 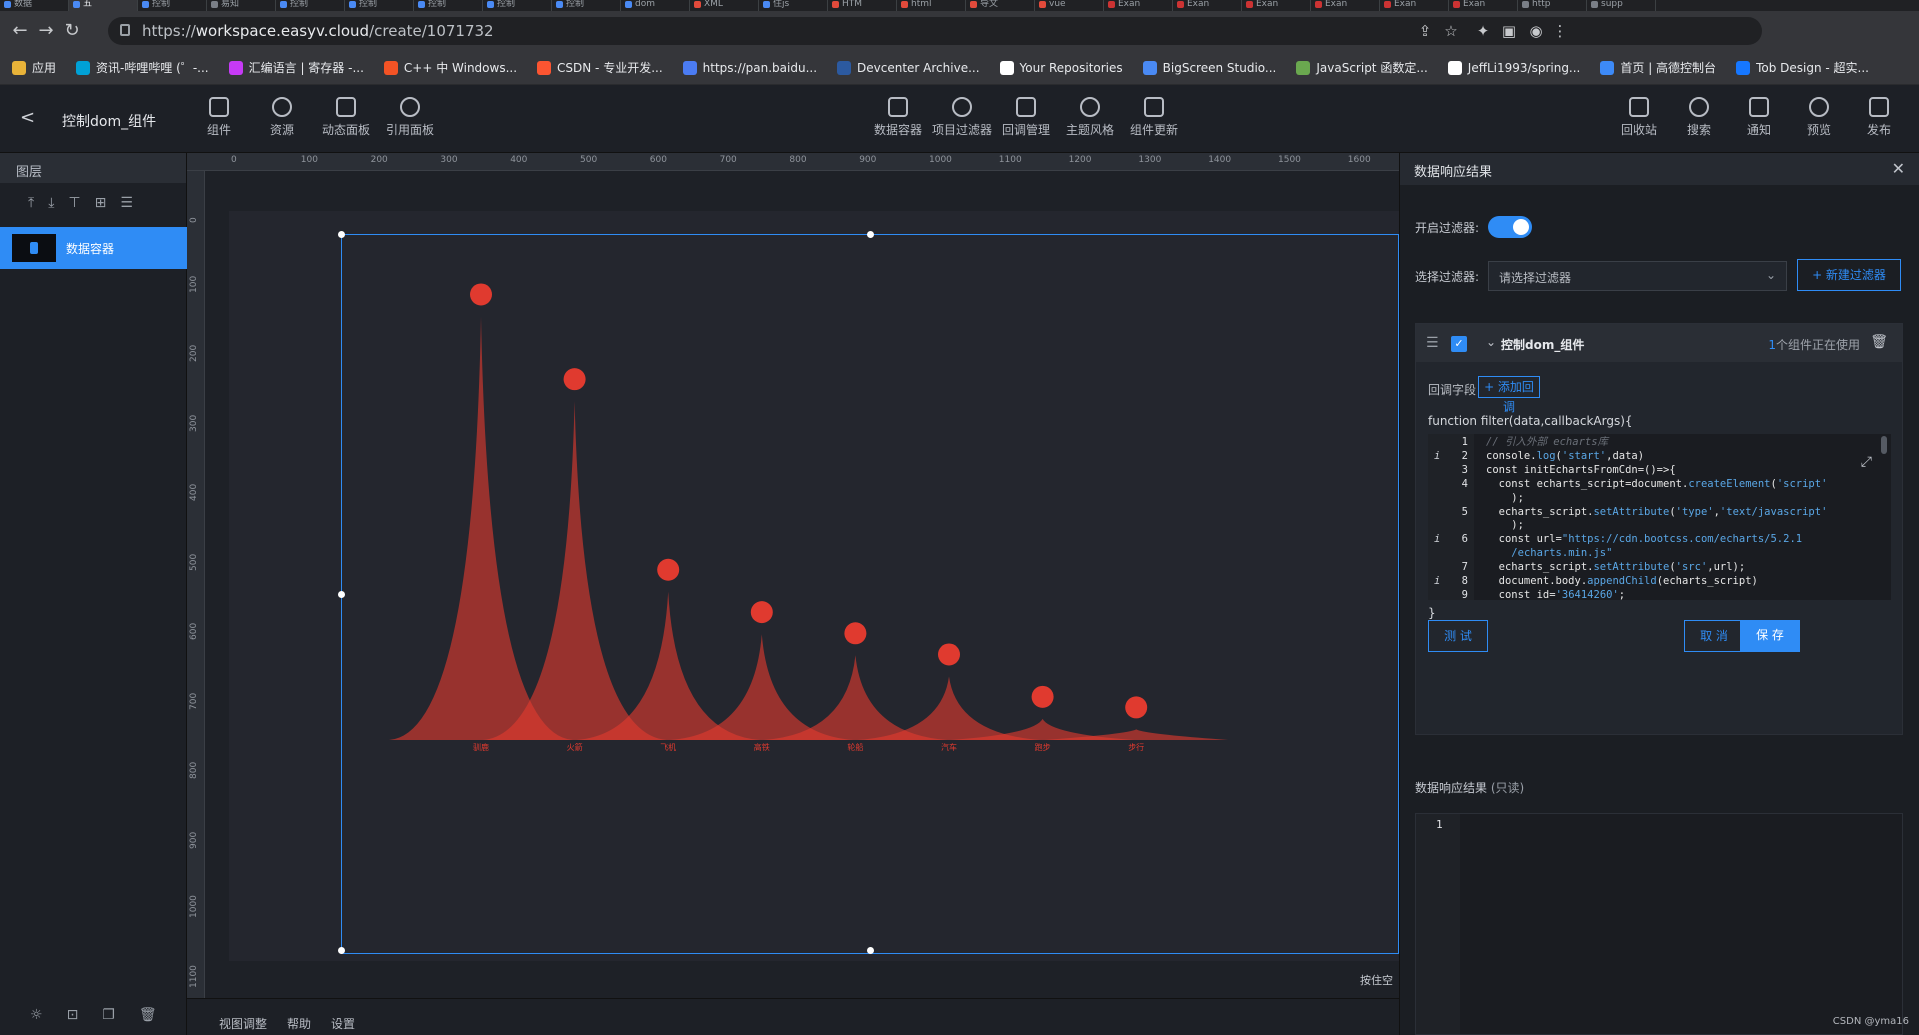 What do you see at coordinates (1491, 342) in the screenshot?
I see `chevron-down-icon: ⌄` at bounding box center [1491, 342].